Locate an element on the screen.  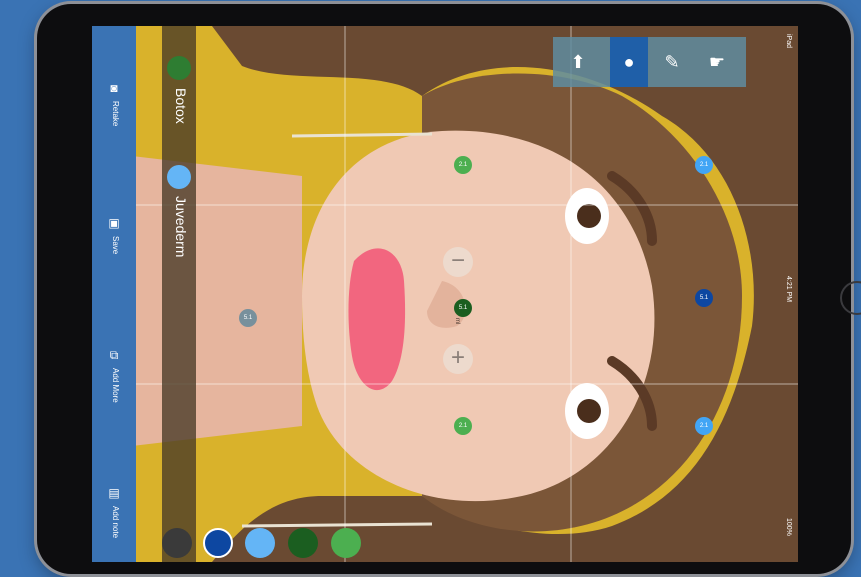
status-battery: 100% is located at coordinates (788, 527).